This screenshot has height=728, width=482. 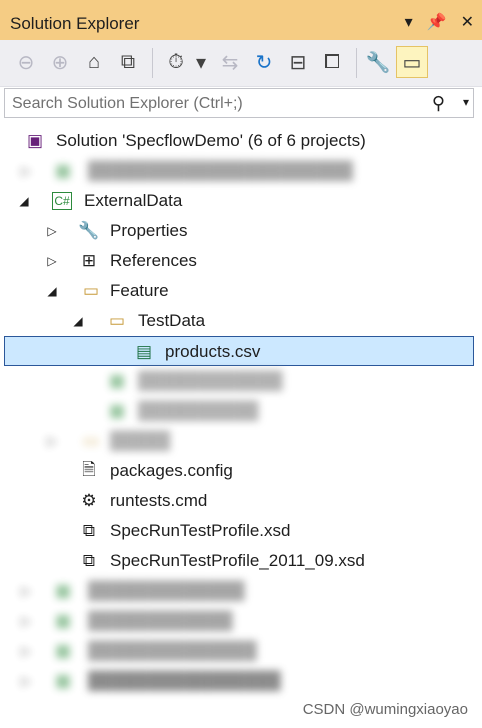 I want to click on tree-item-label: Feature, so click(x=139, y=290).